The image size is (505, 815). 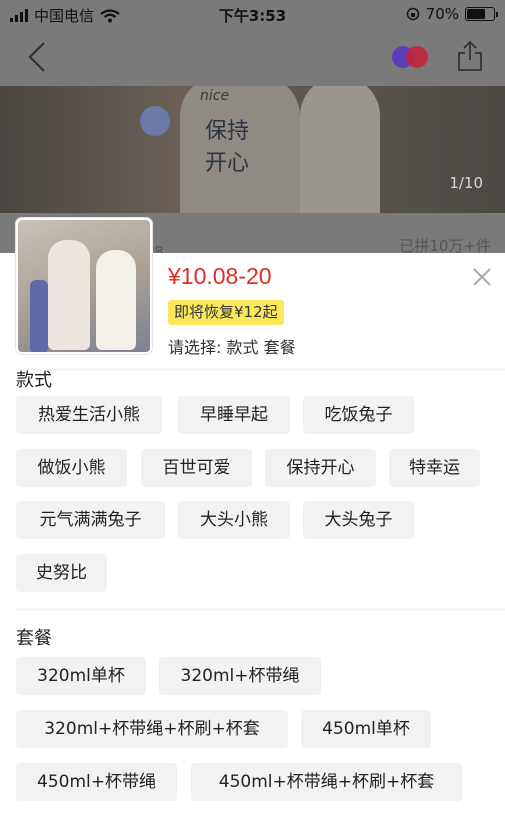 What do you see at coordinates (240, 676) in the screenshot?
I see `package-option: 320ml+杯带绳` at bounding box center [240, 676].